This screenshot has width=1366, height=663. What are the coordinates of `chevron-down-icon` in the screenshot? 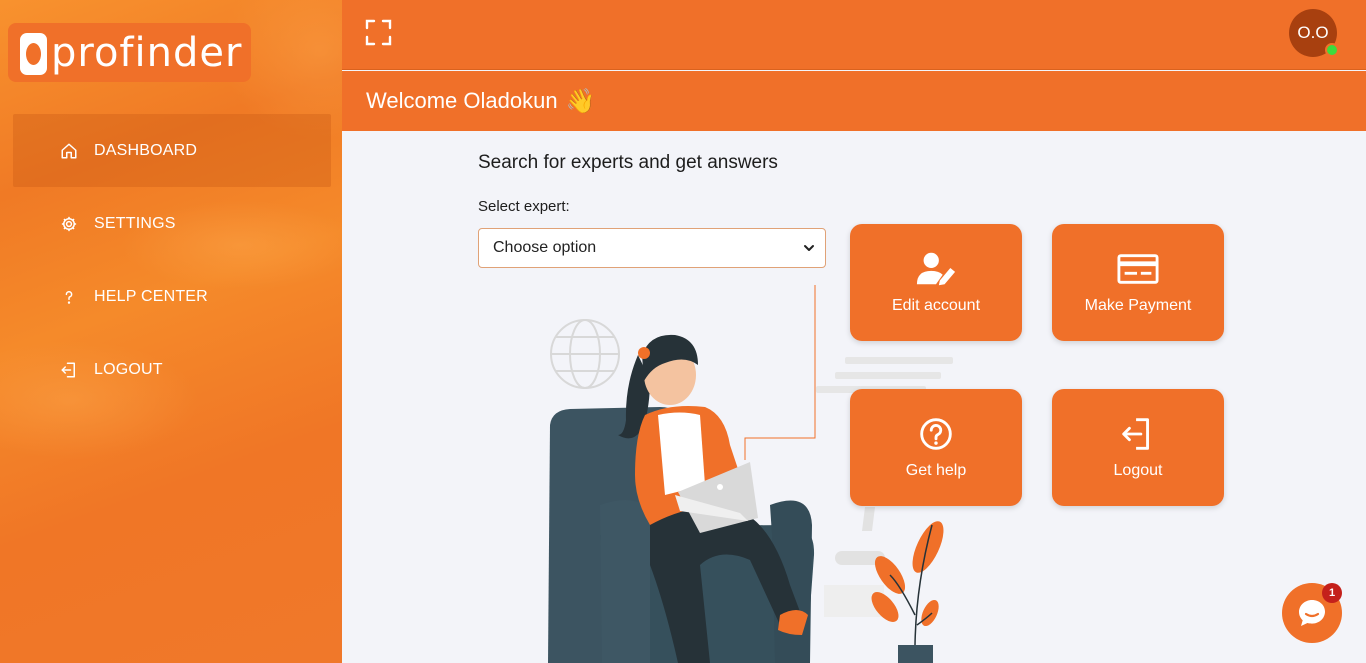 It's located at (809, 248).